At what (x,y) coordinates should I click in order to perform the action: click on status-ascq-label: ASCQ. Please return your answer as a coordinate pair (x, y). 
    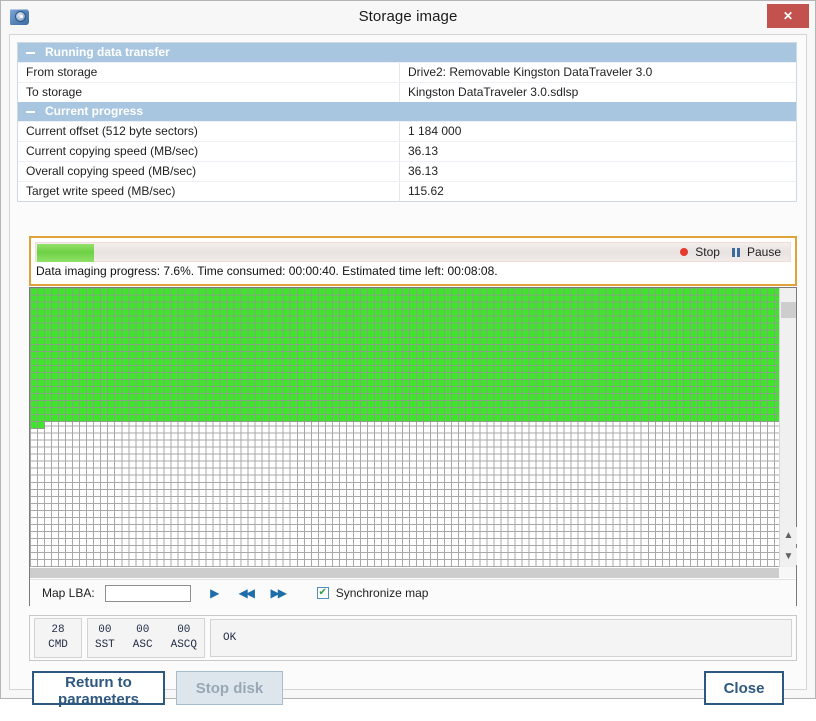
    Looking at the image, I should click on (184, 645).